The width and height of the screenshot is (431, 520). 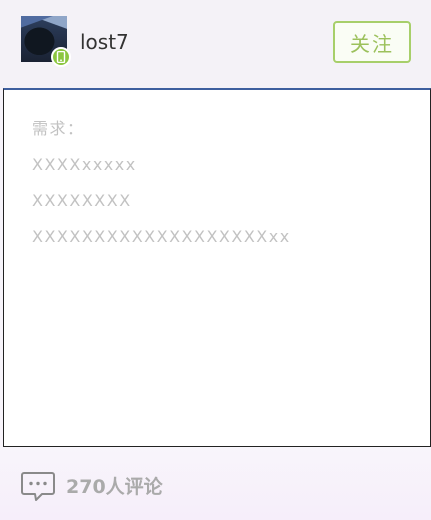 What do you see at coordinates (82, 200) in the screenshot?
I see `post-text-line: XXXXXXXX` at bounding box center [82, 200].